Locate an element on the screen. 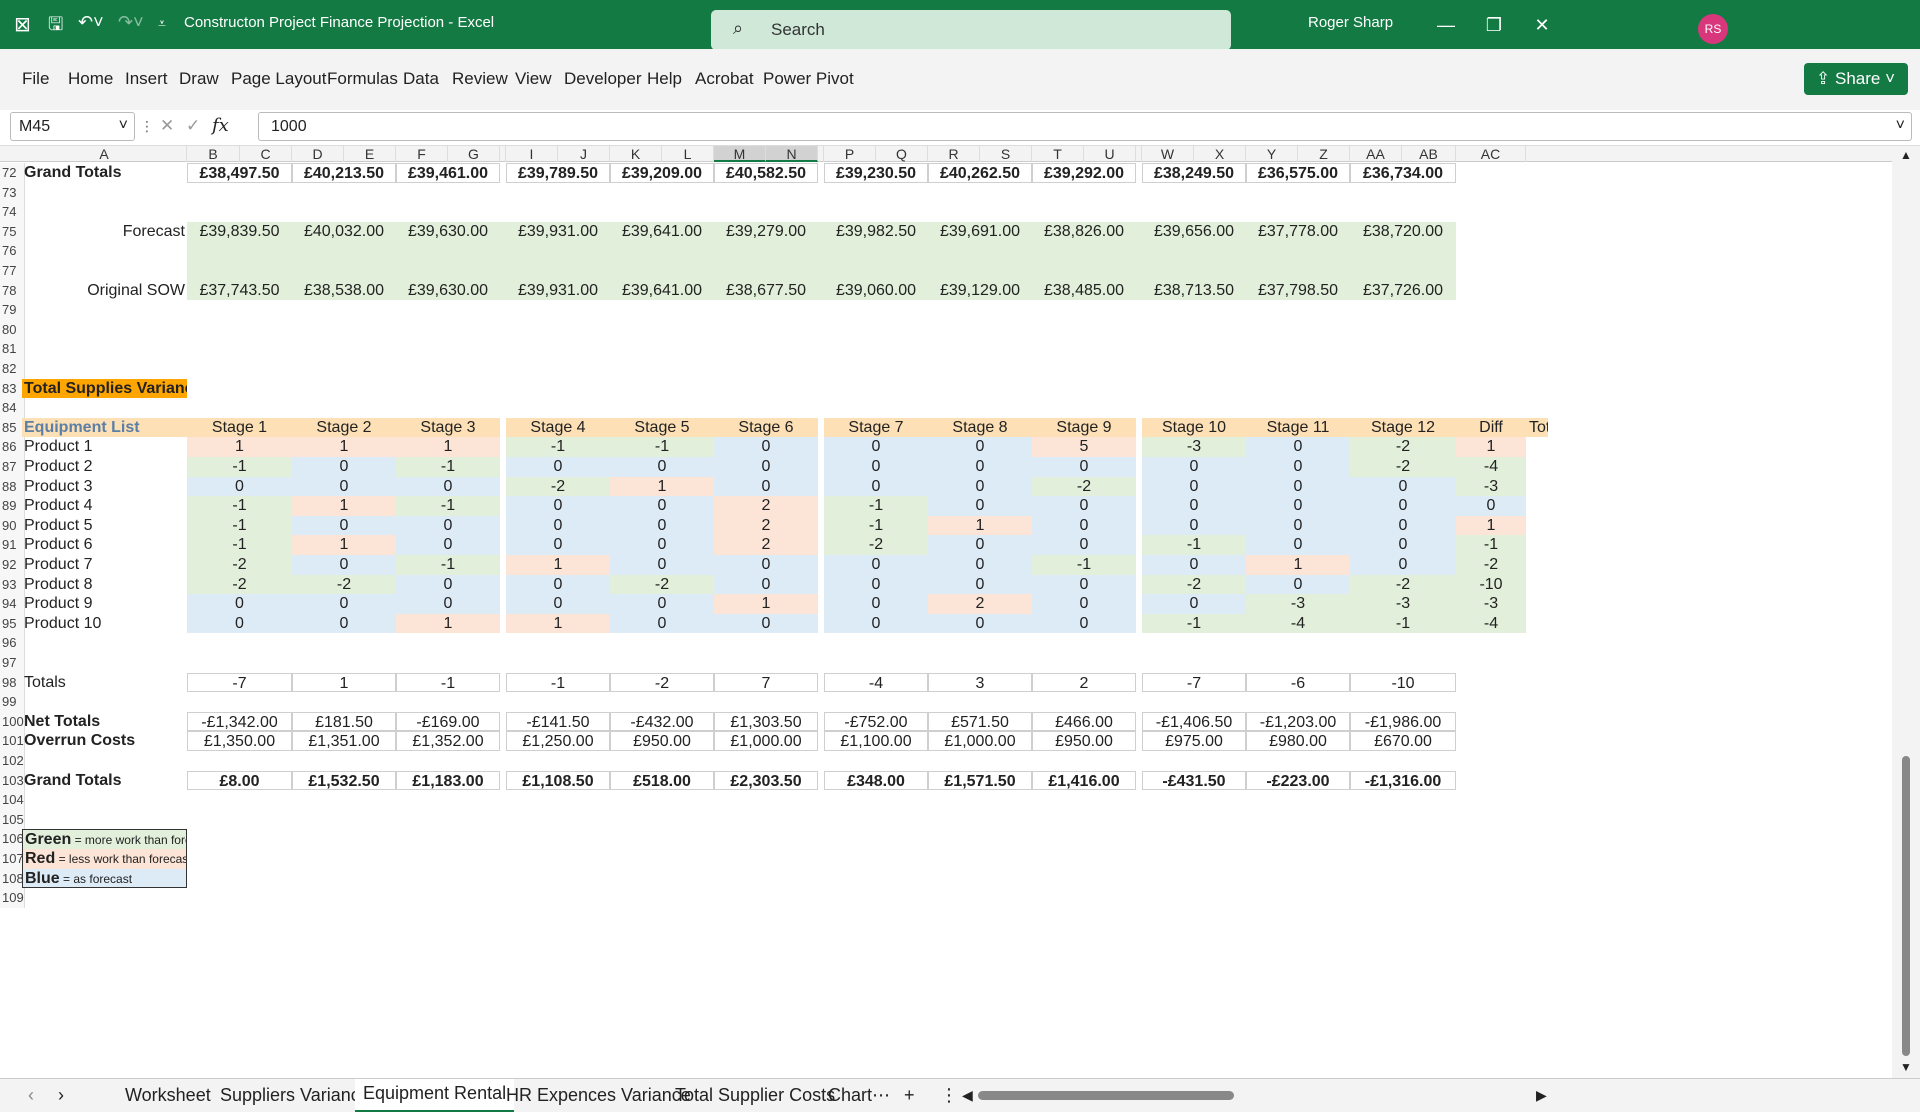 The width and height of the screenshot is (1920, 1112). column-header-c: C is located at coordinates (266, 154).